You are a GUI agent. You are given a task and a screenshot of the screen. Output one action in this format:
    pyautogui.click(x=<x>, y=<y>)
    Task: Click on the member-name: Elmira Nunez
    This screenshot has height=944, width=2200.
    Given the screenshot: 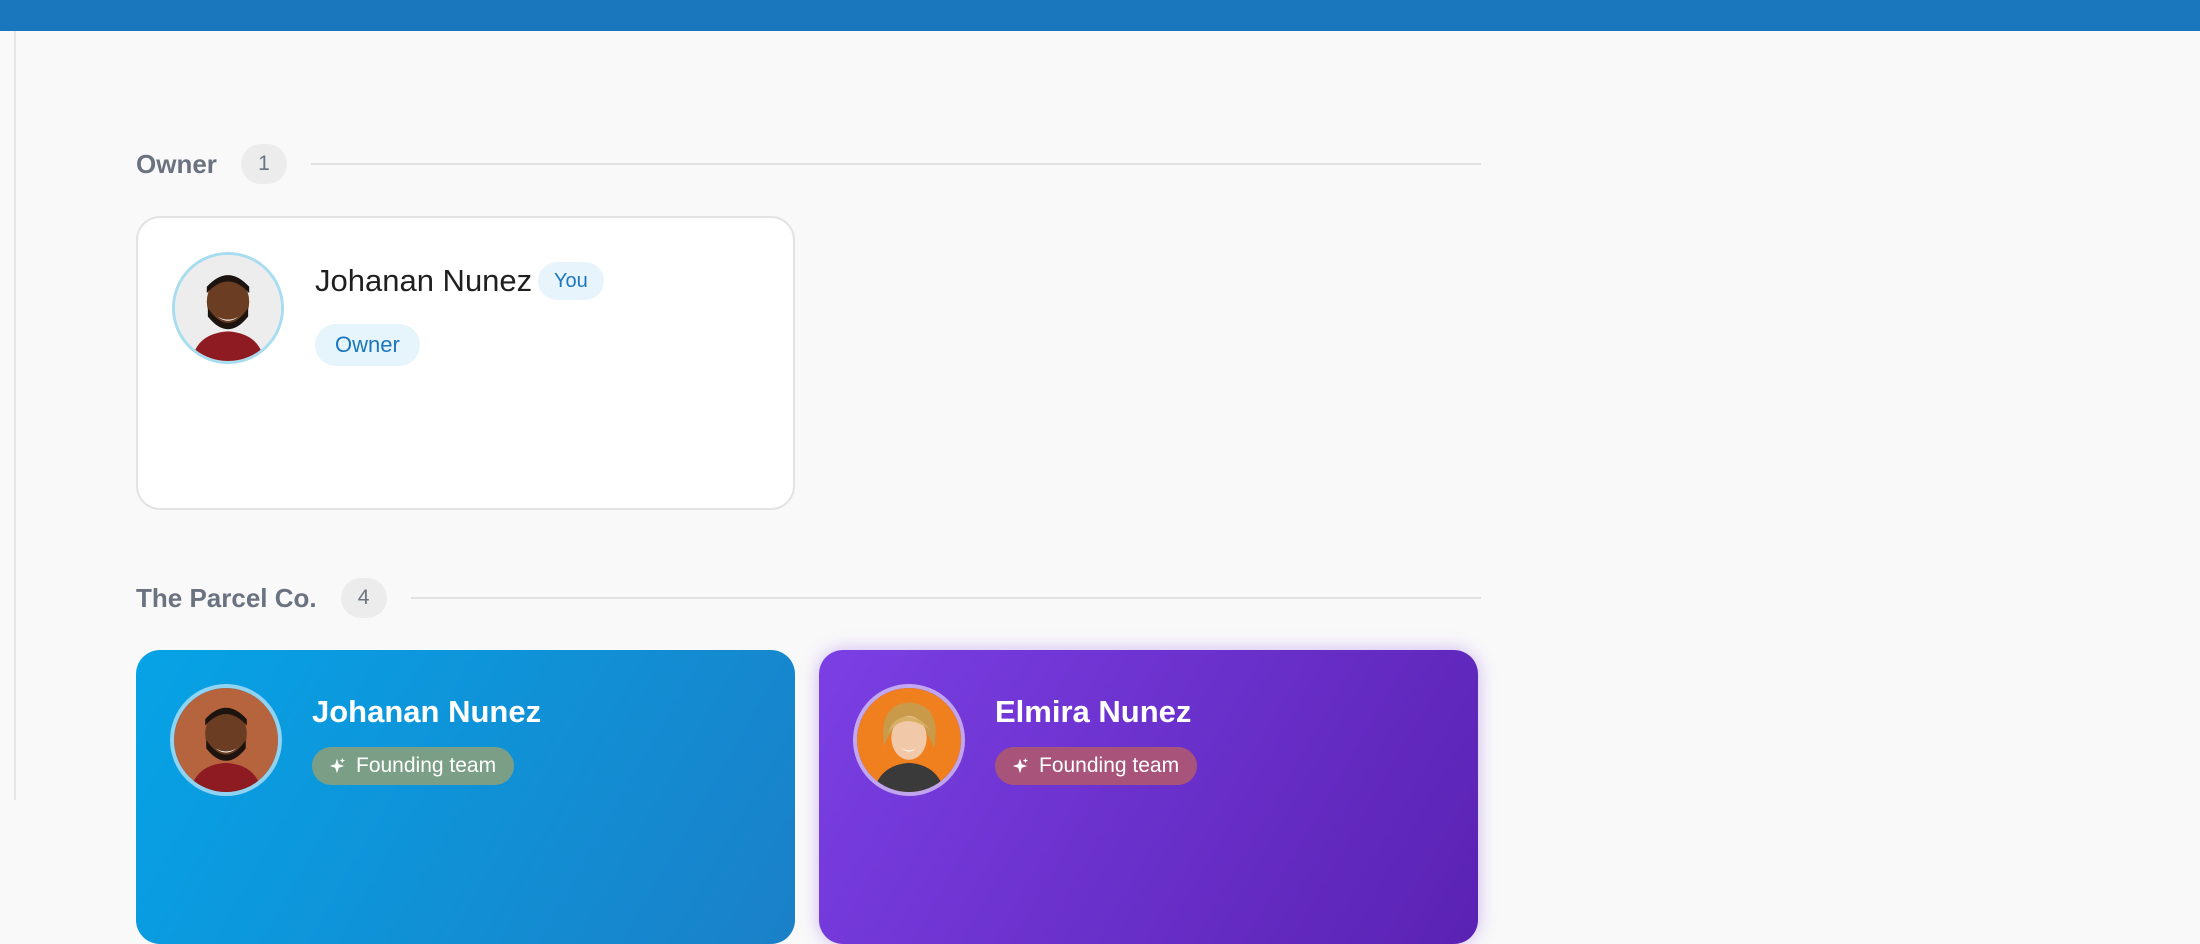 What is the action you would take?
    pyautogui.click(x=1093, y=711)
    